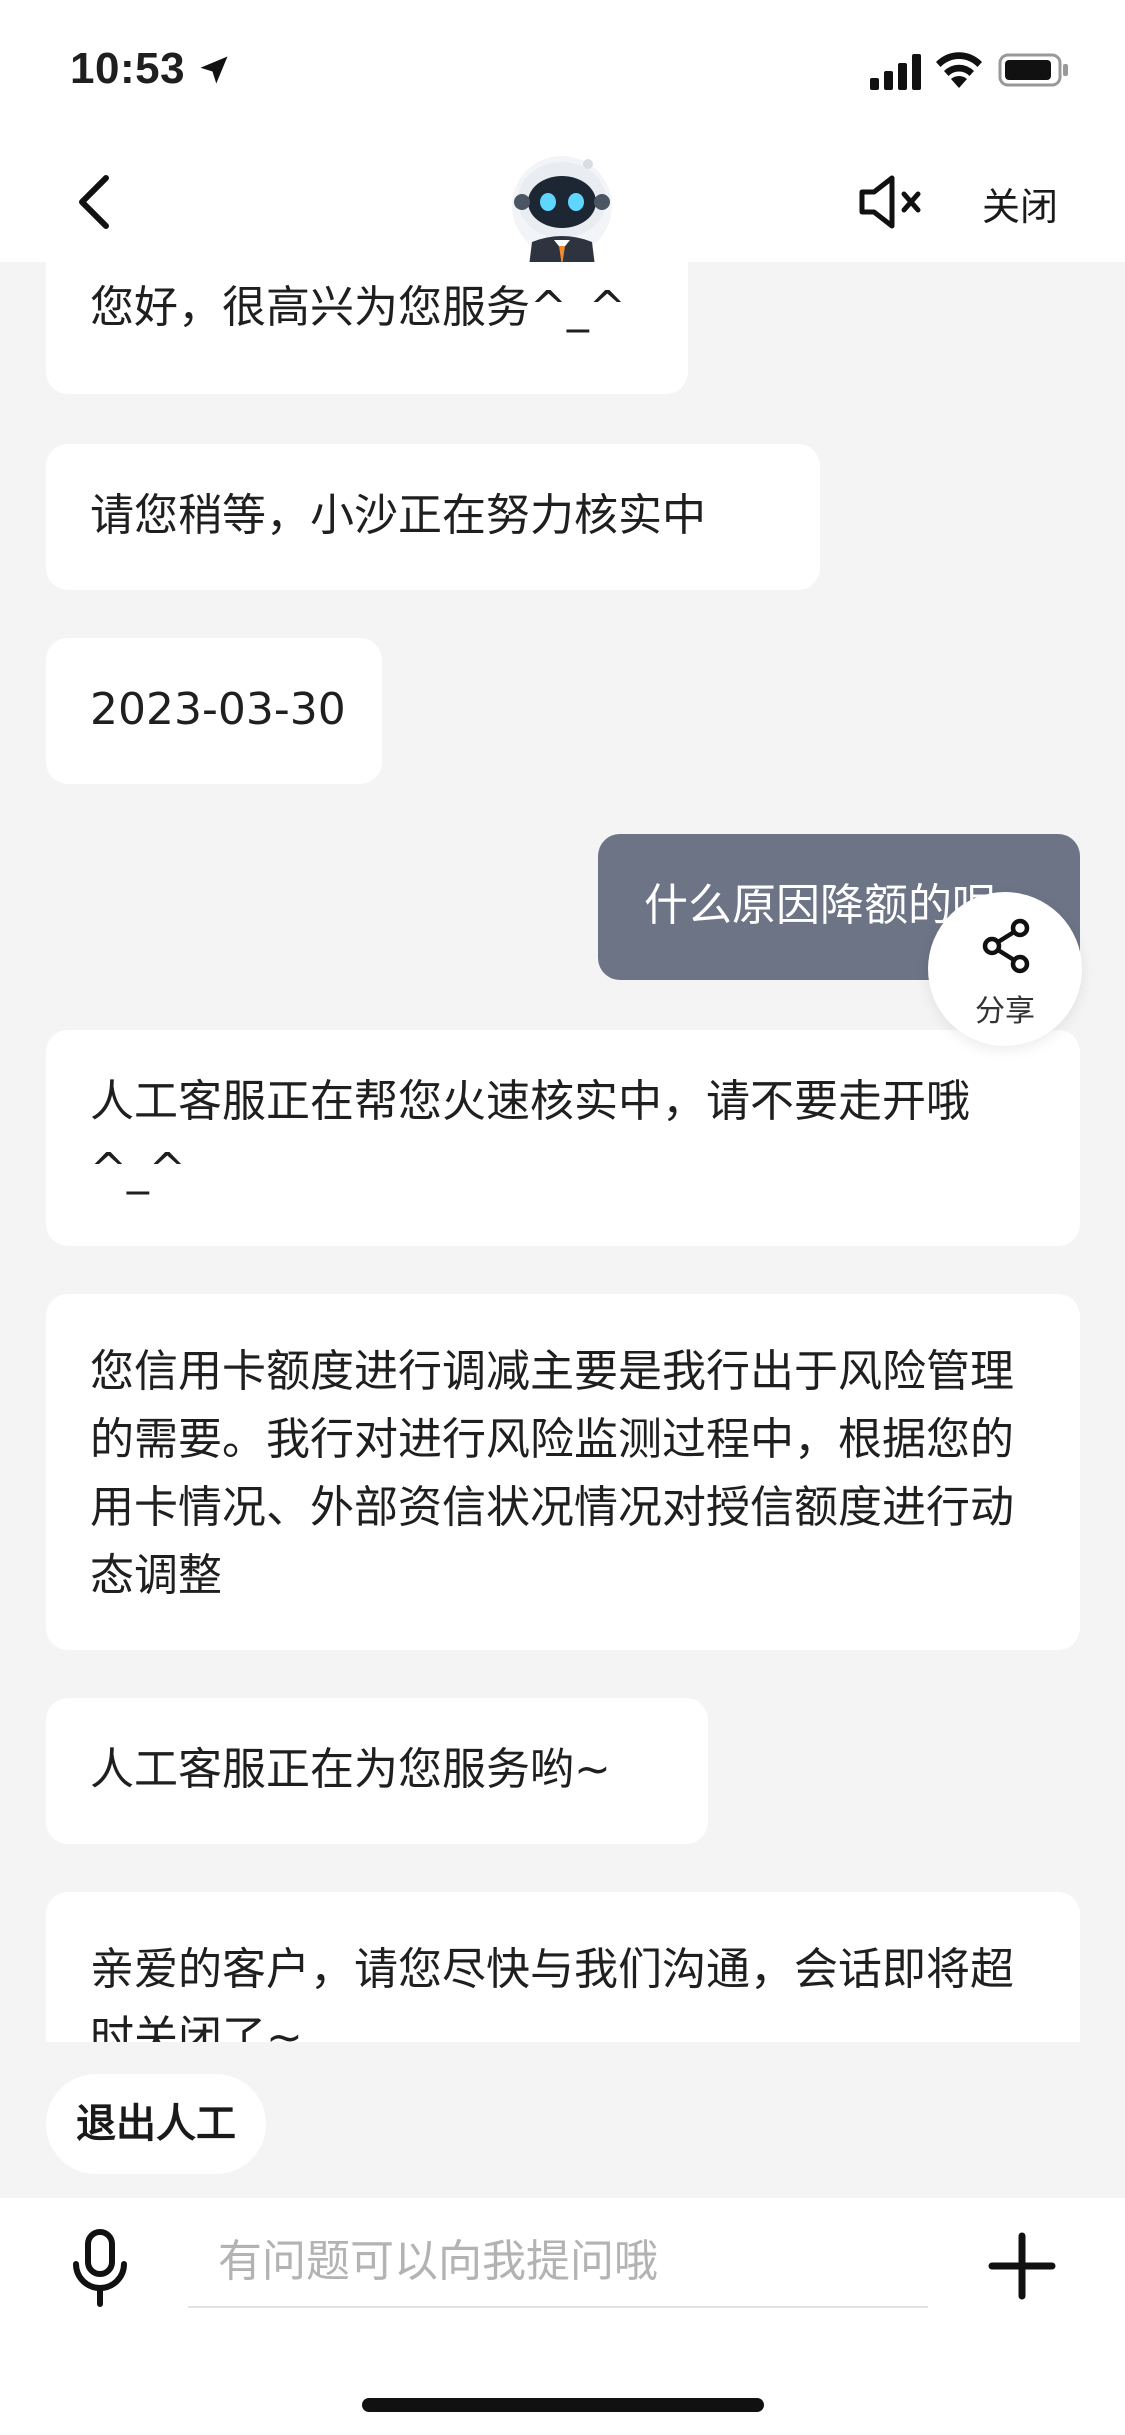 The width and height of the screenshot is (1125, 2435). Describe the element at coordinates (1006, 946) in the screenshot. I see `share-icon` at that location.